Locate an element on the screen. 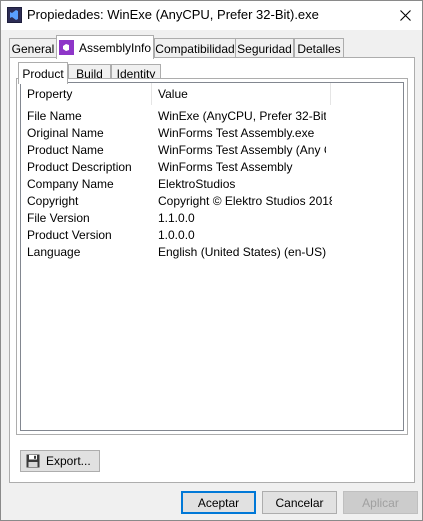 The image size is (423, 521). value-cell: WinForms Test Assembly is located at coordinates (225, 167).